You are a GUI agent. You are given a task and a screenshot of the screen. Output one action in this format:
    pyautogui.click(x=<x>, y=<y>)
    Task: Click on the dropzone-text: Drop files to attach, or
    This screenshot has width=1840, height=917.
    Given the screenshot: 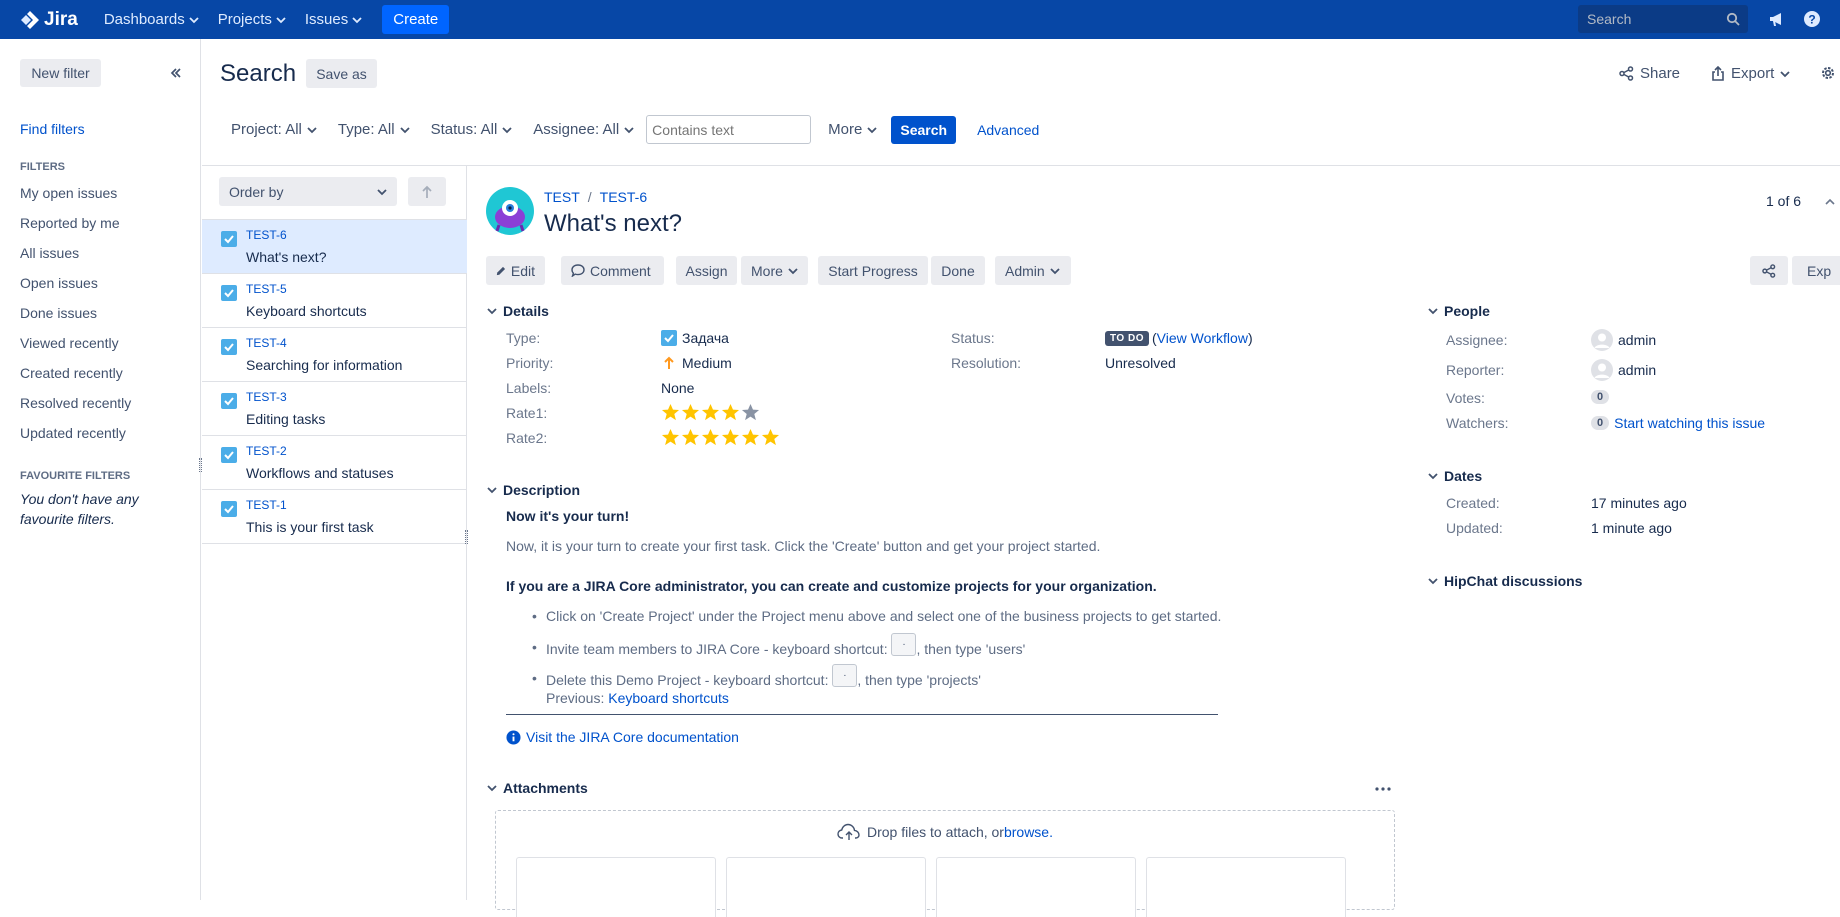 What is the action you would take?
    pyautogui.click(x=935, y=832)
    